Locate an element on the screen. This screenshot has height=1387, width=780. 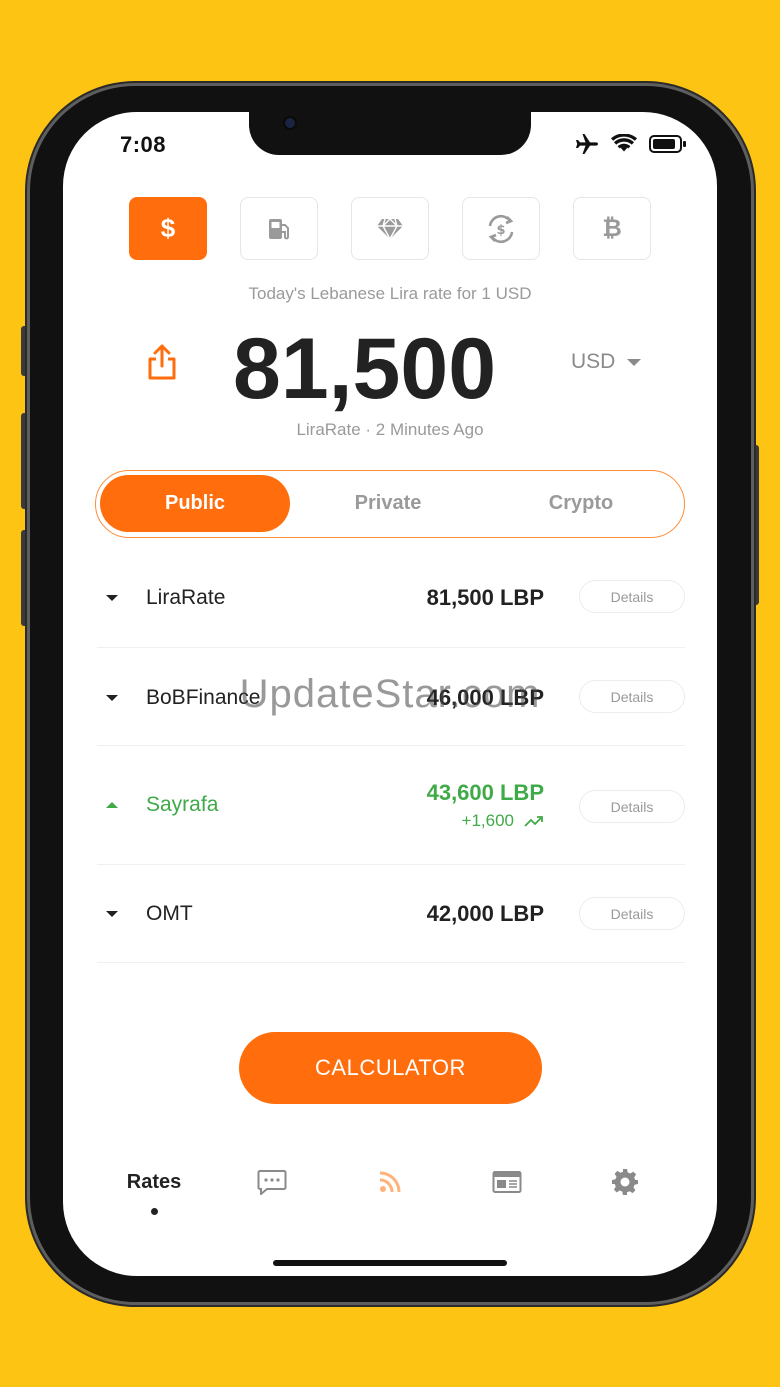
gear-icon is located at coordinates (625, 1182).